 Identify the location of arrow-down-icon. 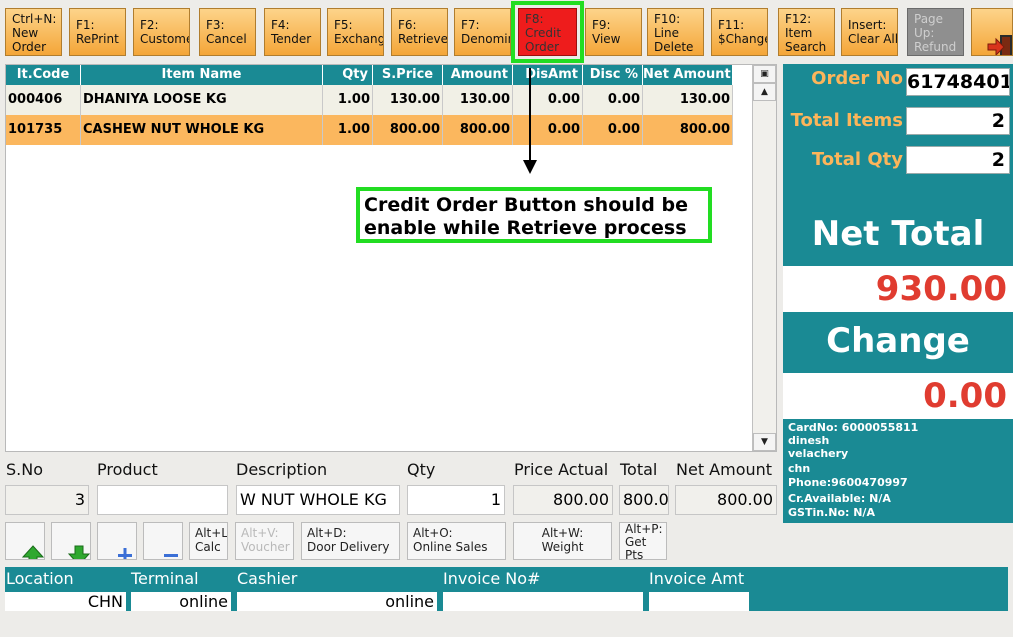
(78, 552).